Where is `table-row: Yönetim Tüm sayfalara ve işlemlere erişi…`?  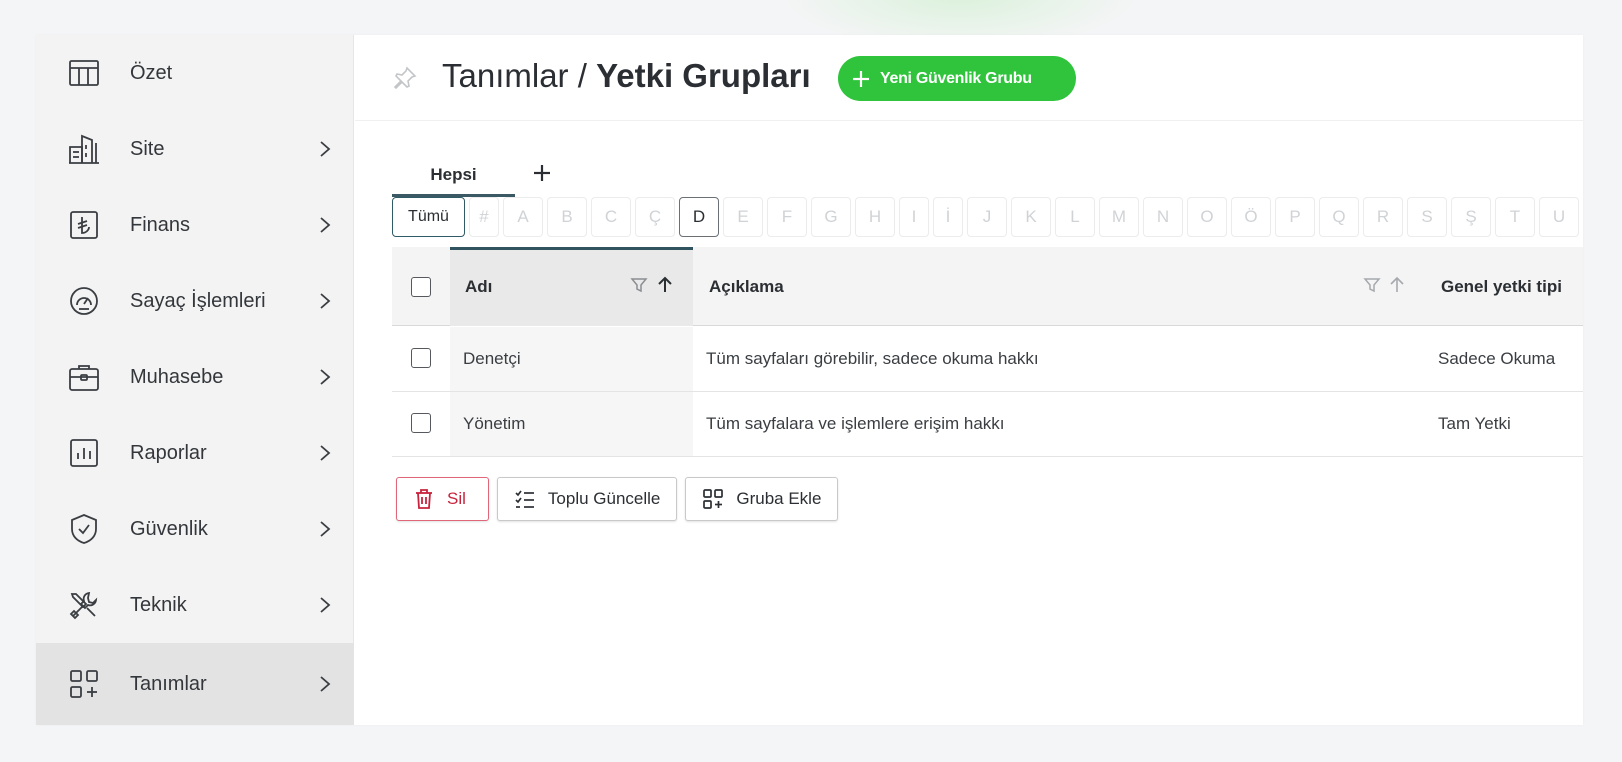 table-row: Yönetim Tüm sayfalara ve işlemlere erişi… is located at coordinates (987, 424).